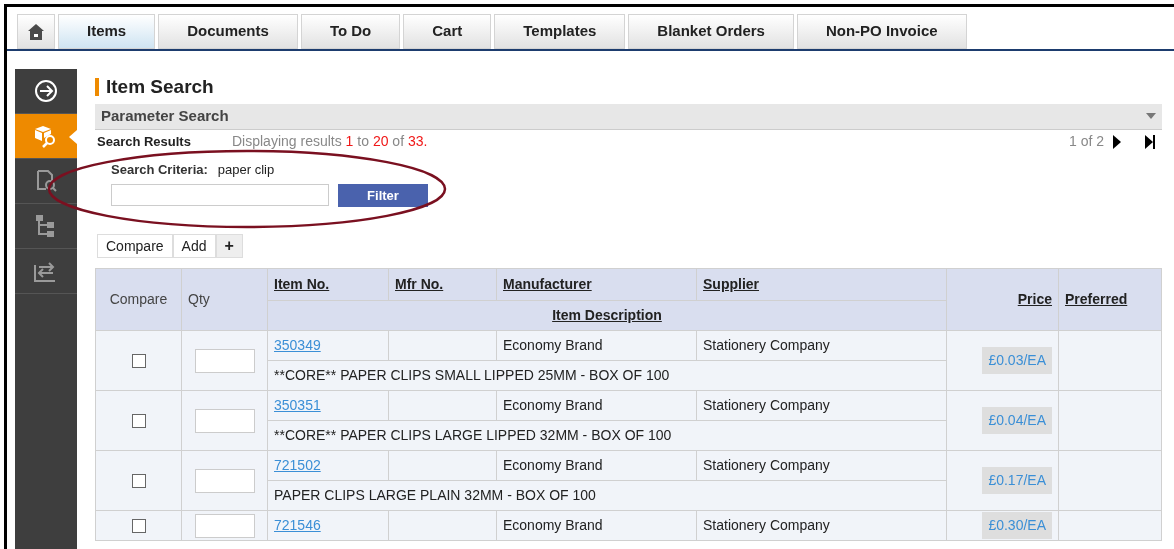  What do you see at coordinates (194, 246) in the screenshot?
I see `add-button: Add` at bounding box center [194, 246].